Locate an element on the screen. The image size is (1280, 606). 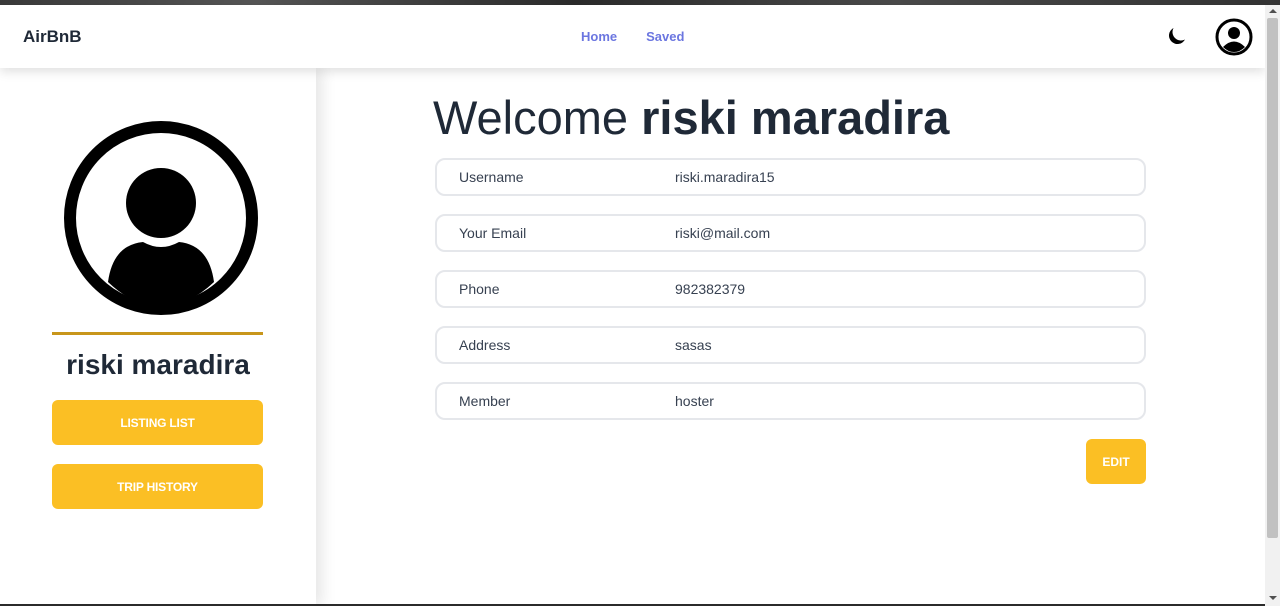
vertical-scrollbar is located at coordinates (1272, 305).